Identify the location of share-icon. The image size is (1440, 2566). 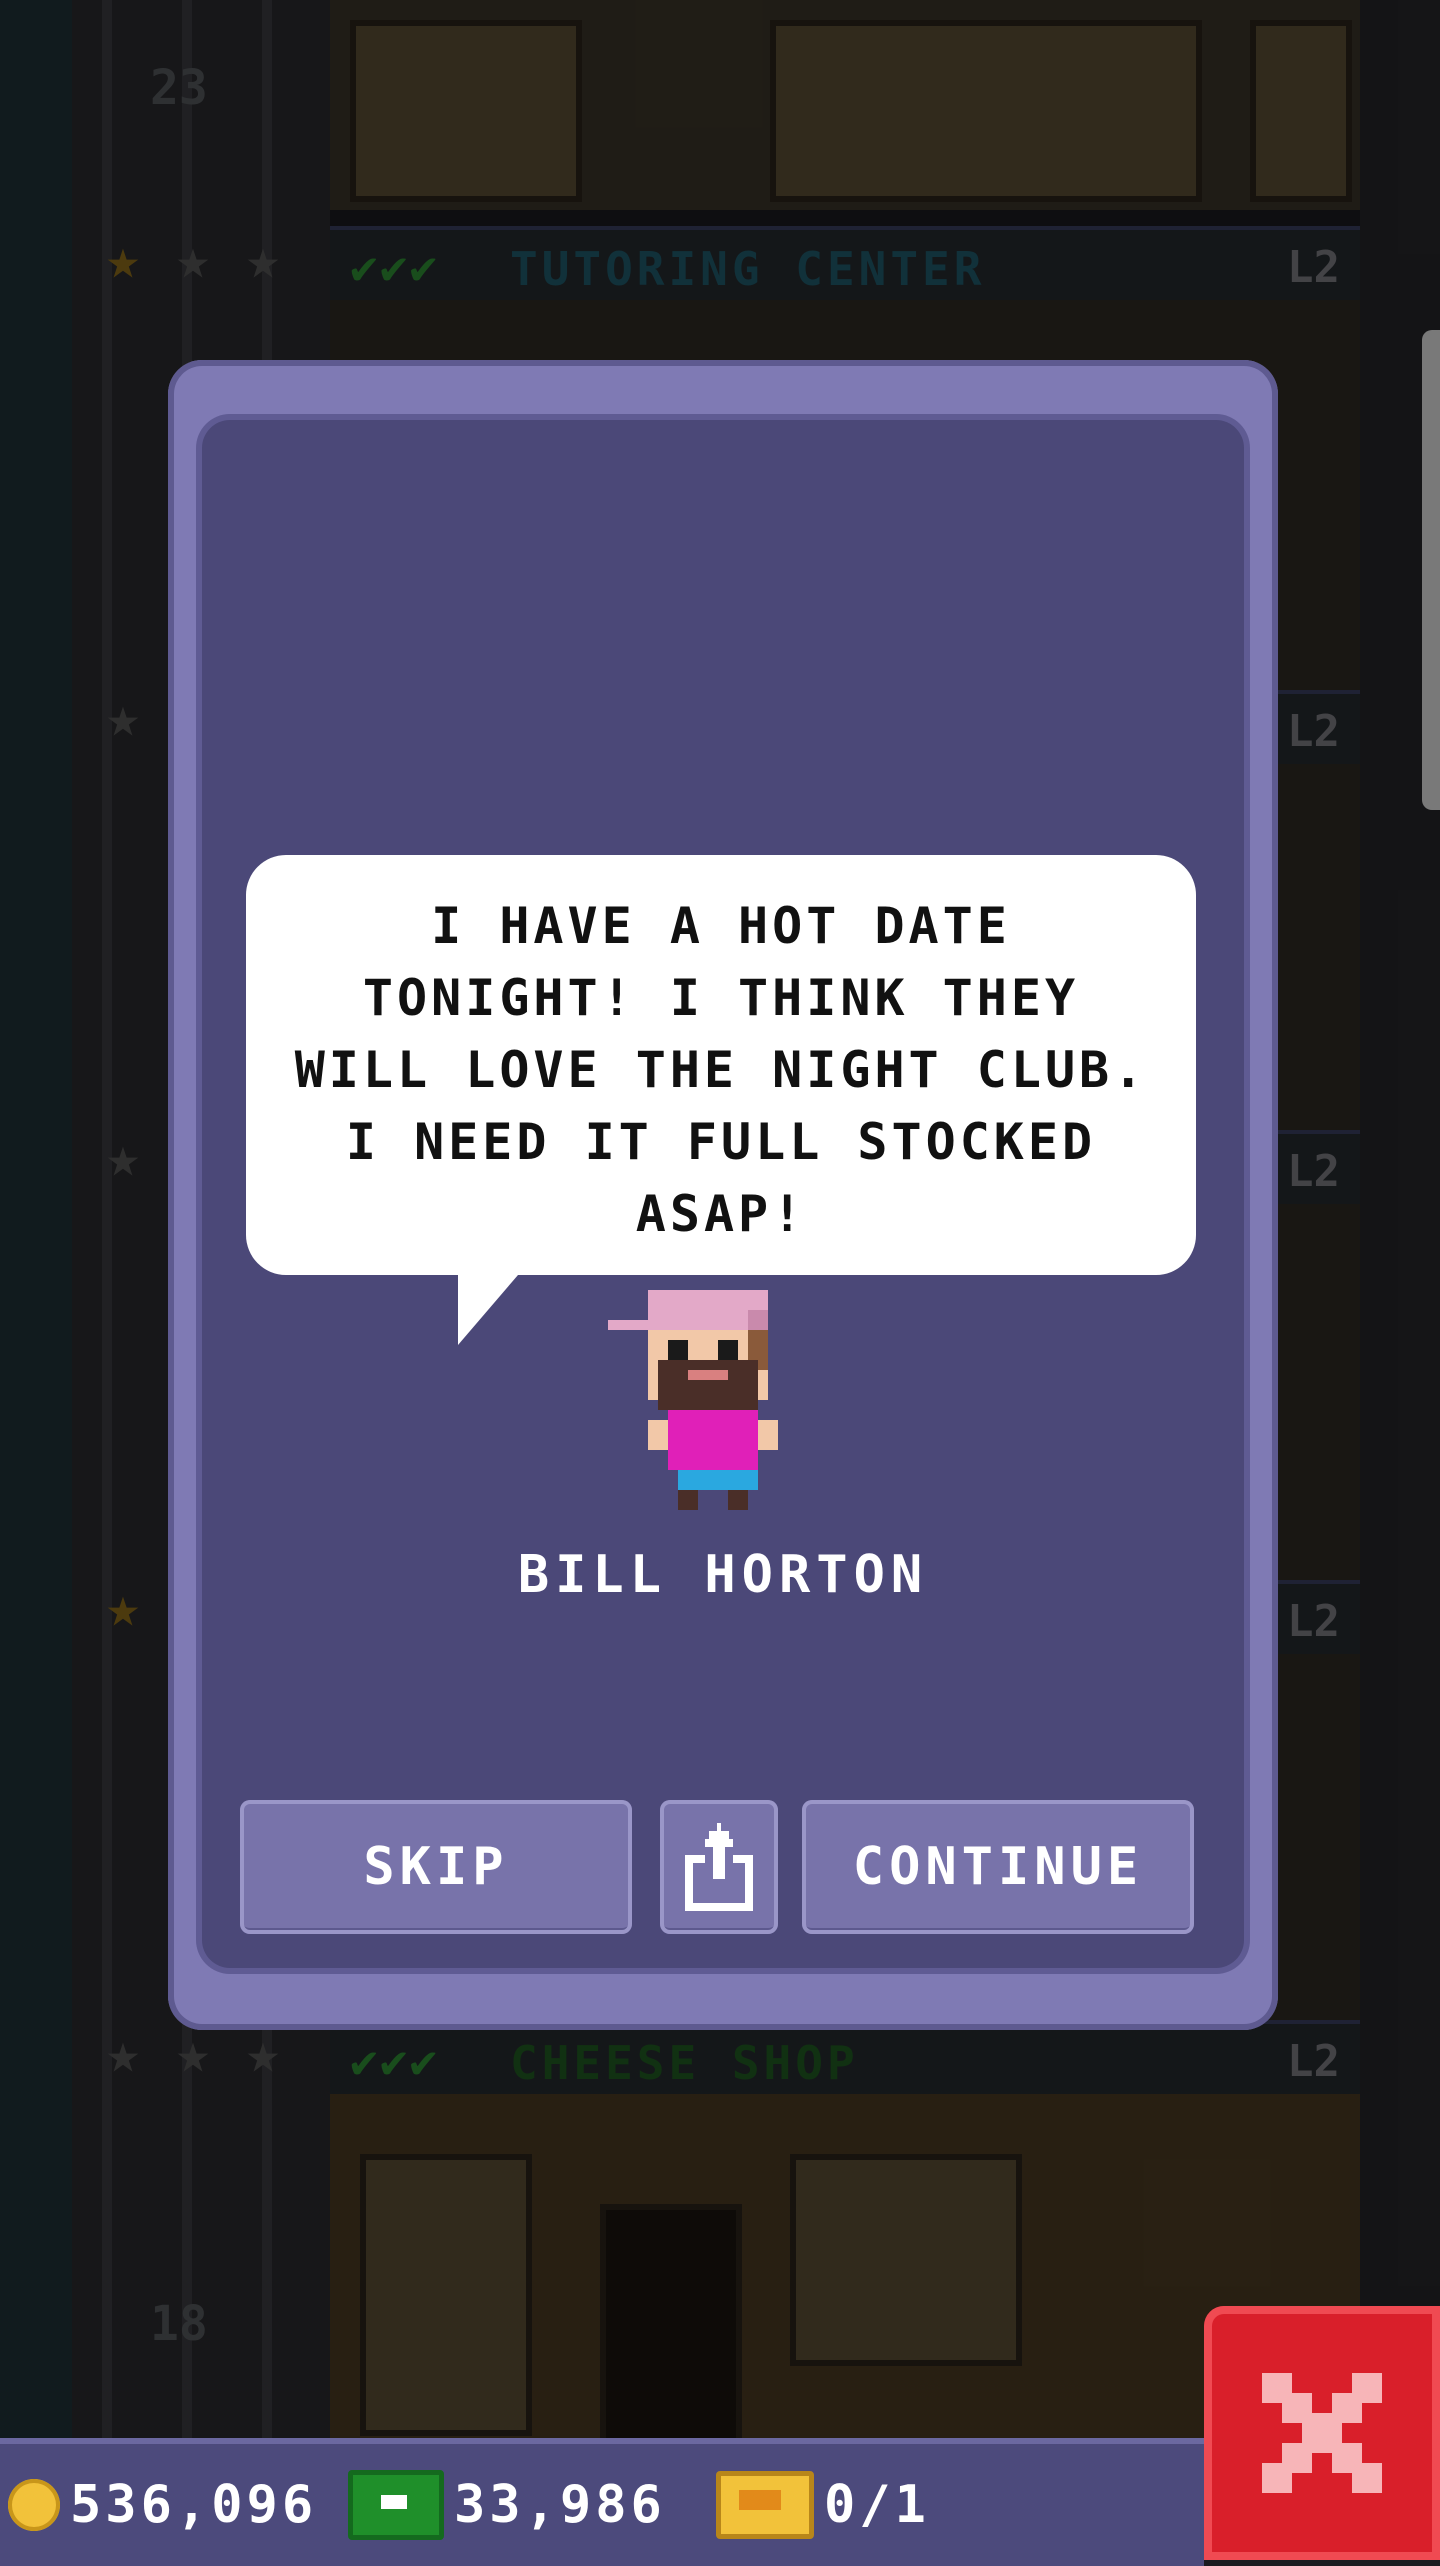
(719, 1867).